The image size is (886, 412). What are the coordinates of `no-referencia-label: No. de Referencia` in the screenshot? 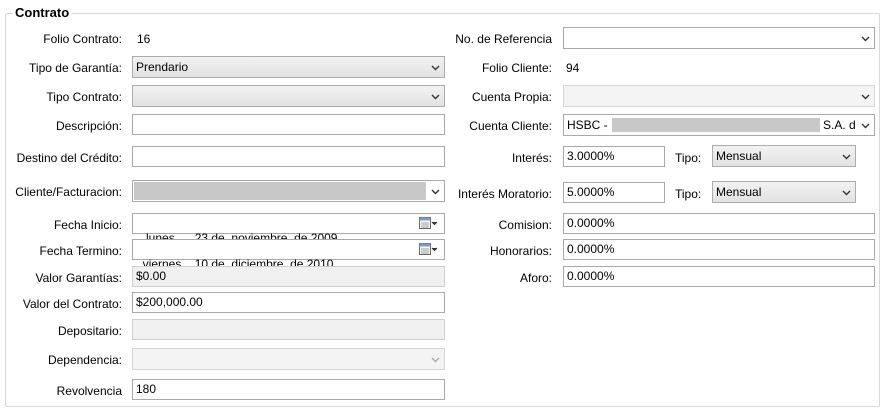 It's located at (503, 39).